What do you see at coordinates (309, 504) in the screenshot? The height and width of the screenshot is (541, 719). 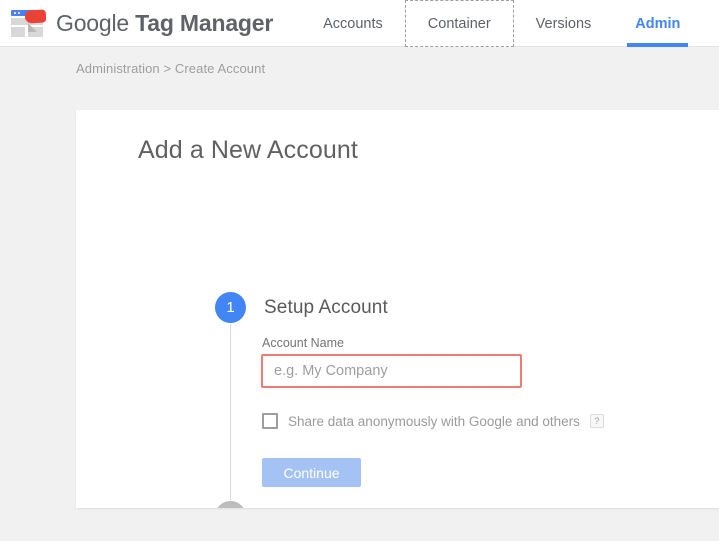 I see `step-setup-container: 2 Setup Container` at bounding box center [309, 504].